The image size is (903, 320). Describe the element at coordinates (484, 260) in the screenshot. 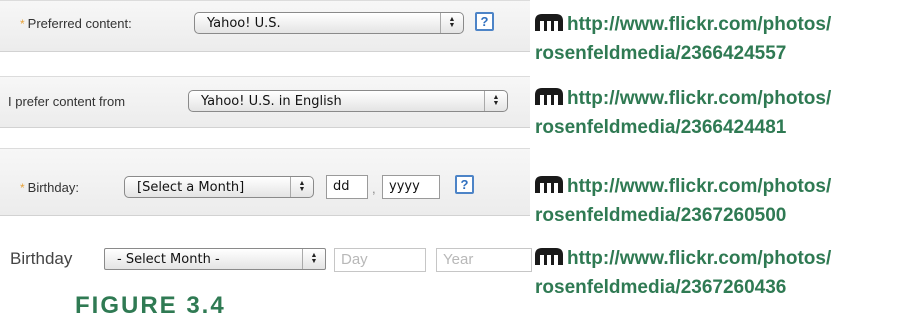

I see `birthday-year-field: Year` at that location.